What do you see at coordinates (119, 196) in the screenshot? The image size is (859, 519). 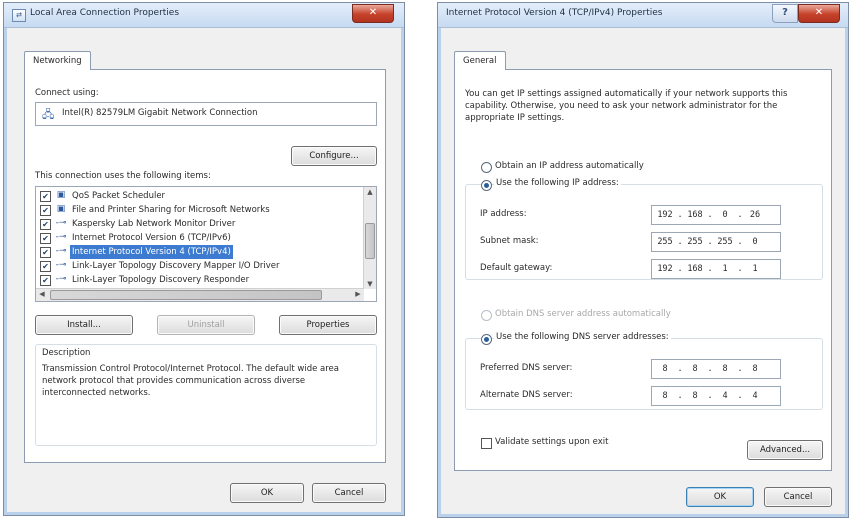 I see `list-item-label: QoS Packet Scheduler` at bounding box center [119, 196].